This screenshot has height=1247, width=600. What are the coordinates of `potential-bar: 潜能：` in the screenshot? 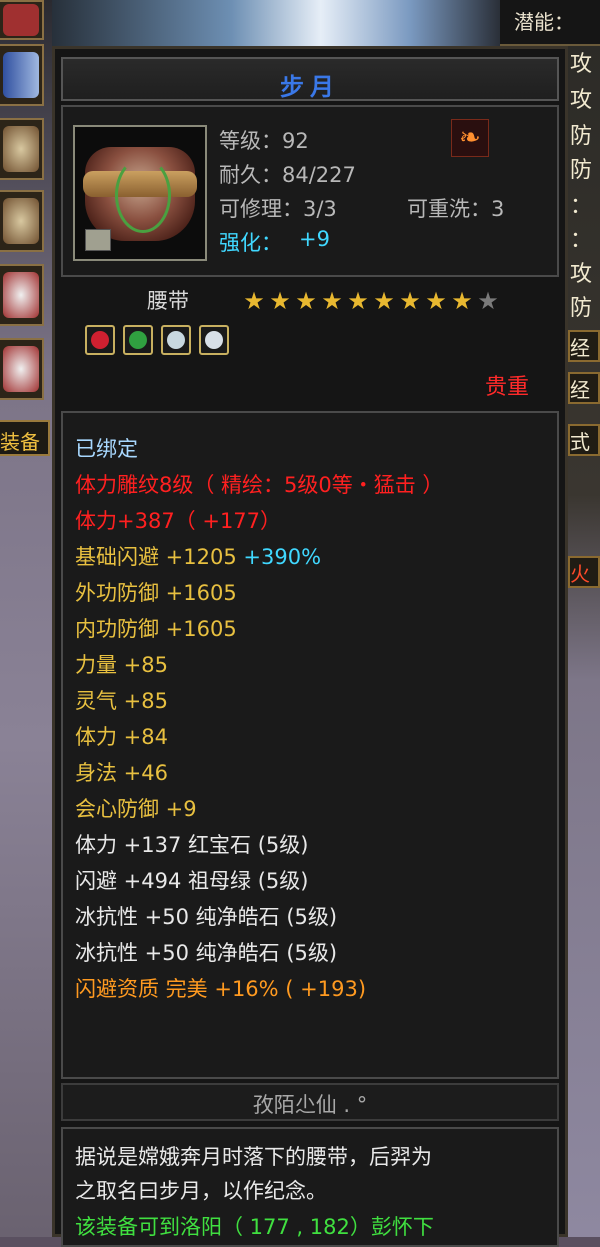 It's located at (550, 23).